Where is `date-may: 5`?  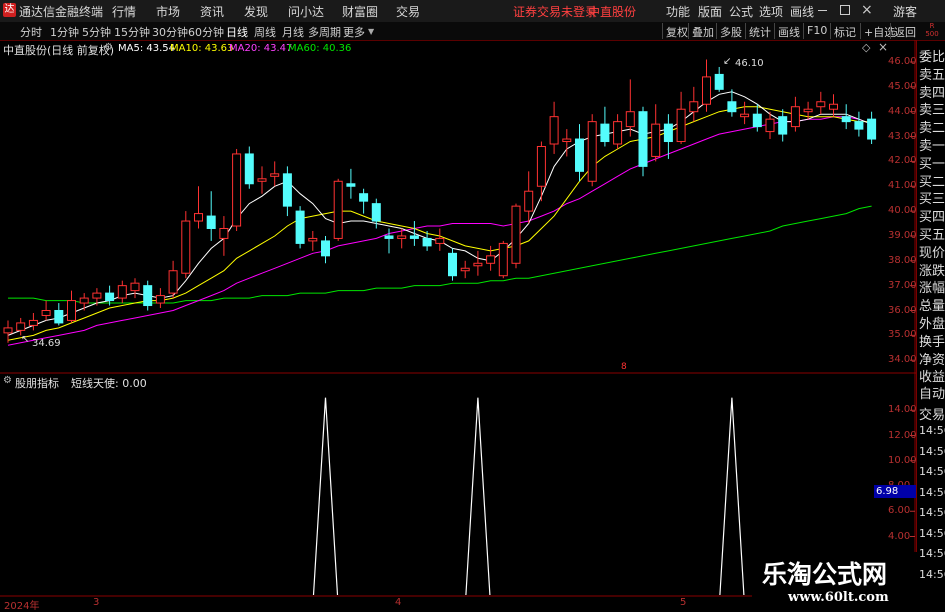
date-may: 5 is located at coordinates (683, 602).